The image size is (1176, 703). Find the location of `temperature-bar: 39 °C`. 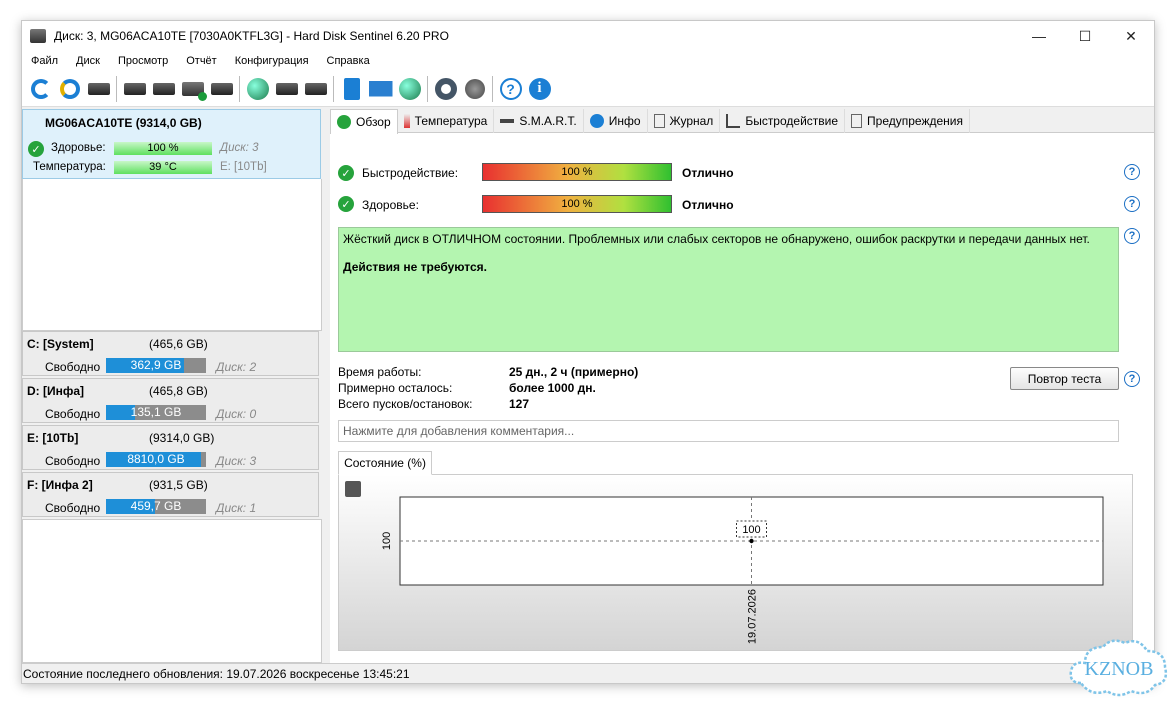

temperature-bar: 39 °C is located at coordinates (163, 167).